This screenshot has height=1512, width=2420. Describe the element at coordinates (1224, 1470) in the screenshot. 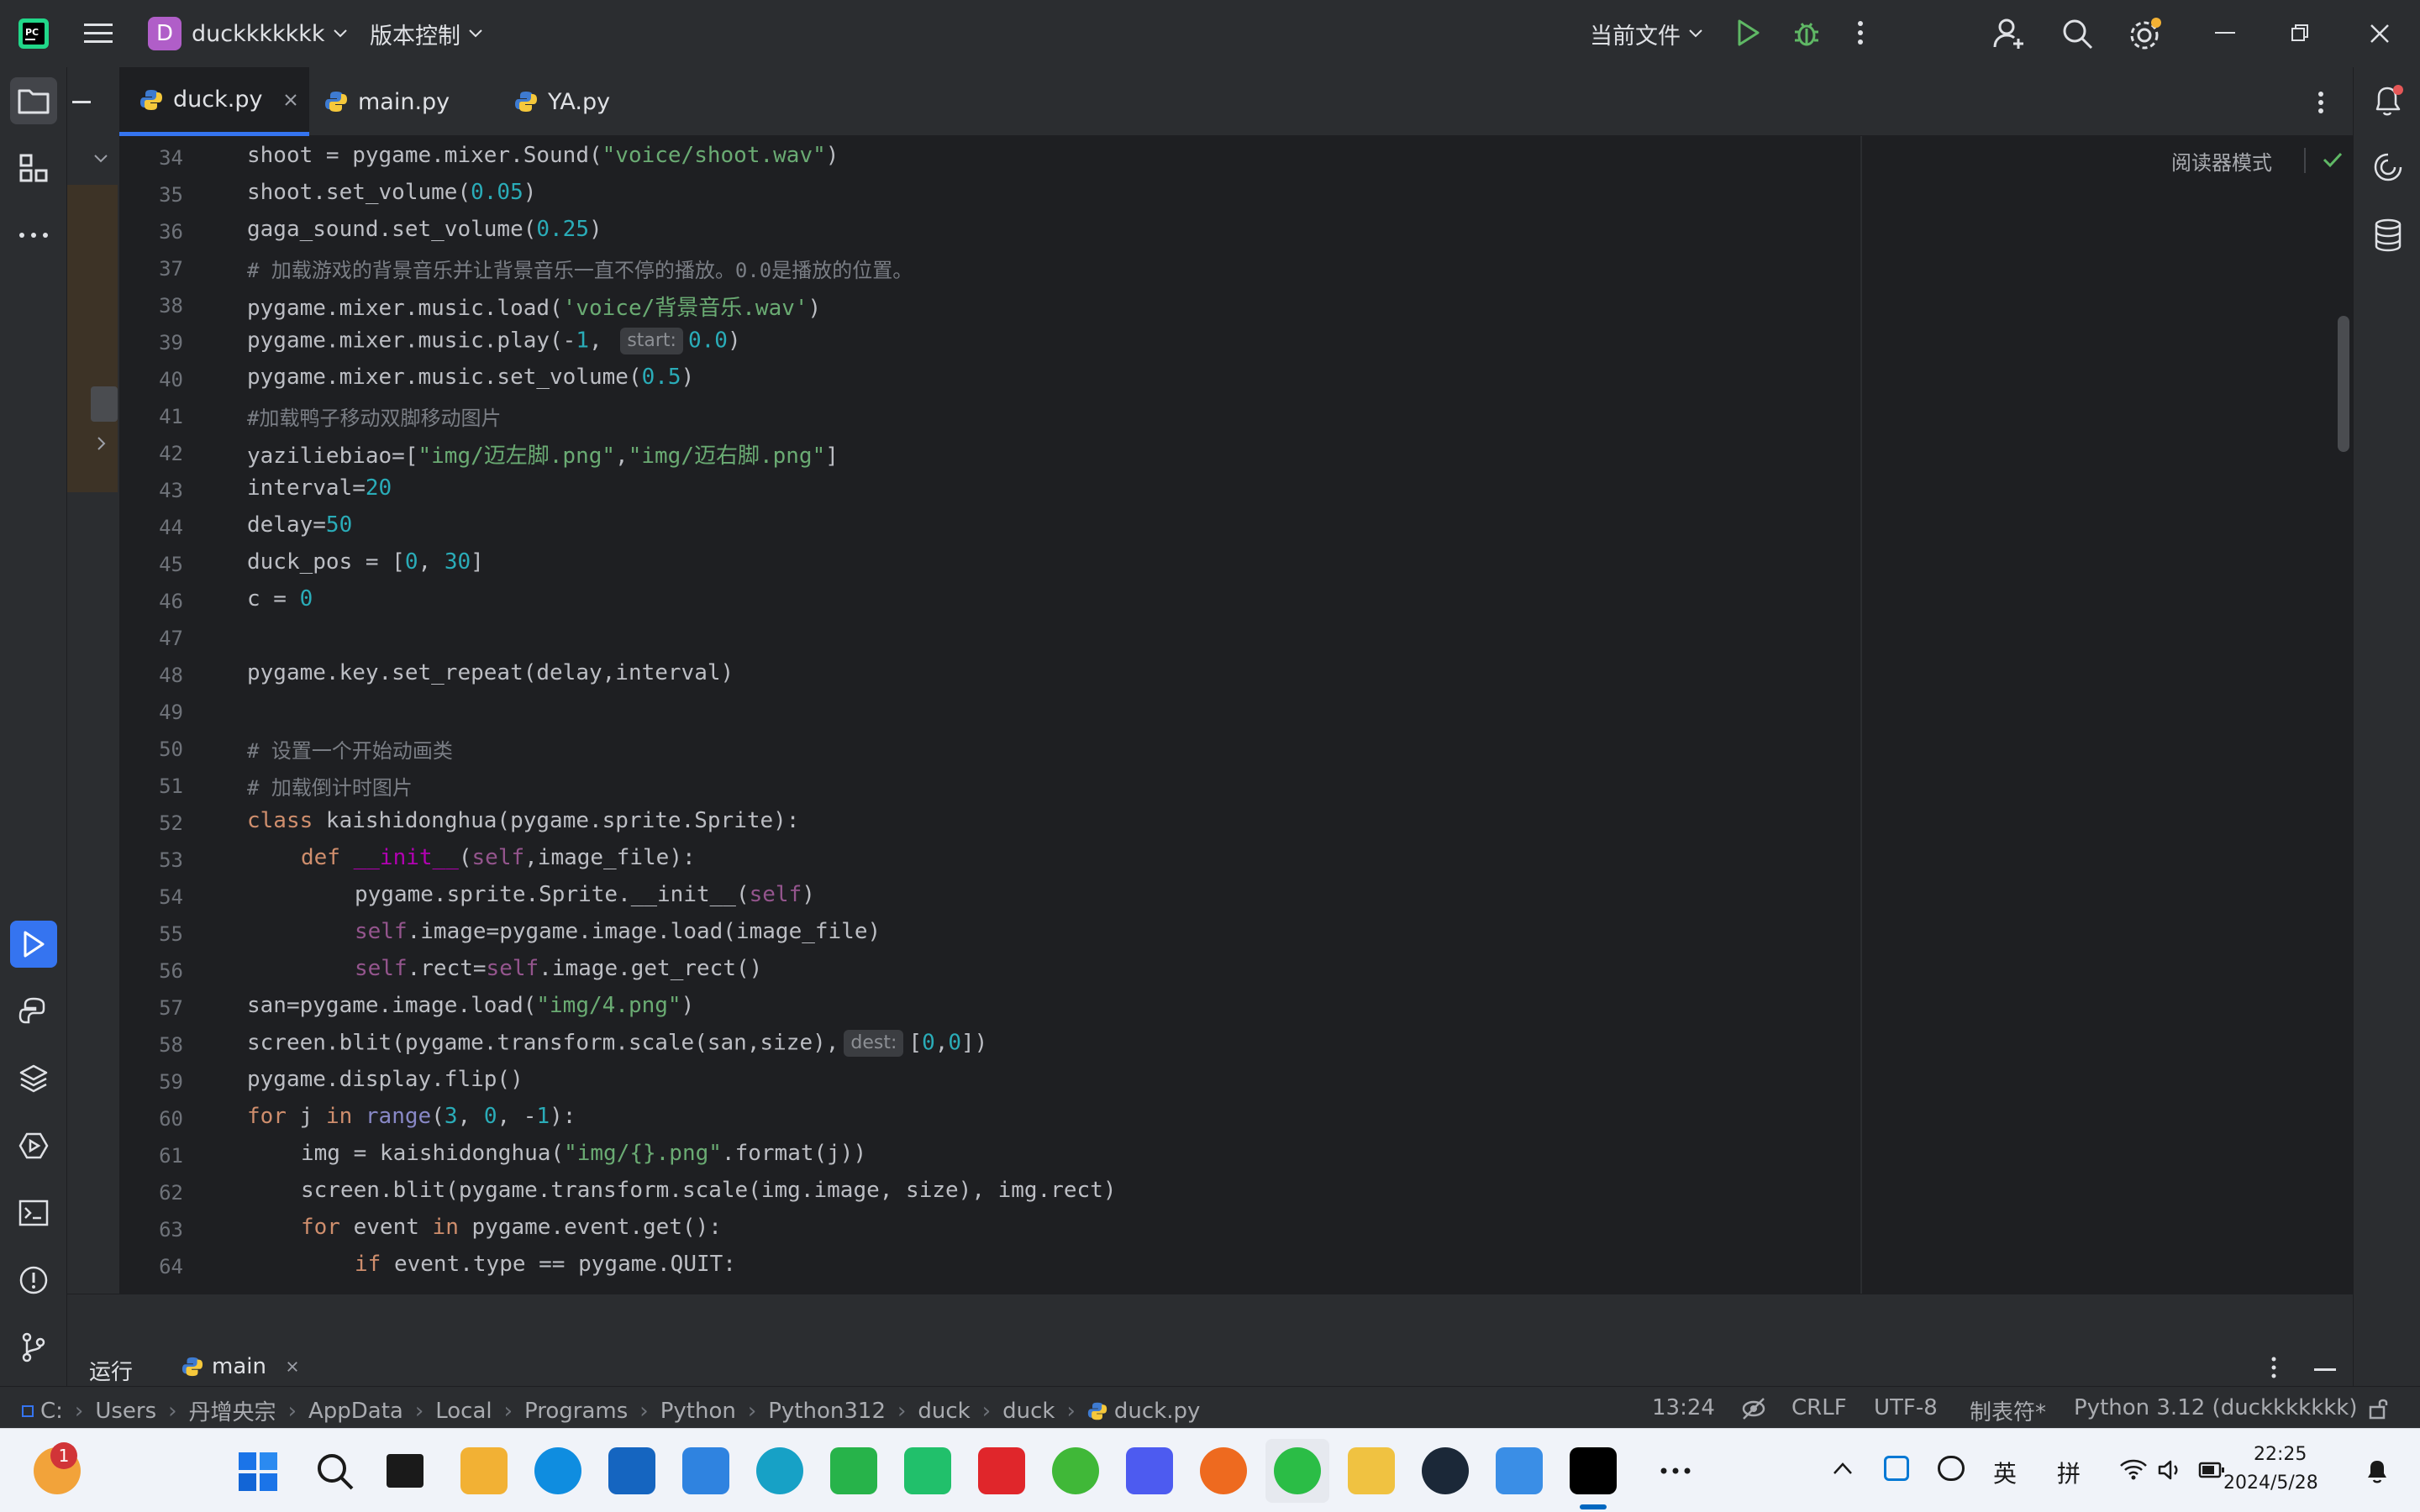

I see `firefox-icon` at that location.